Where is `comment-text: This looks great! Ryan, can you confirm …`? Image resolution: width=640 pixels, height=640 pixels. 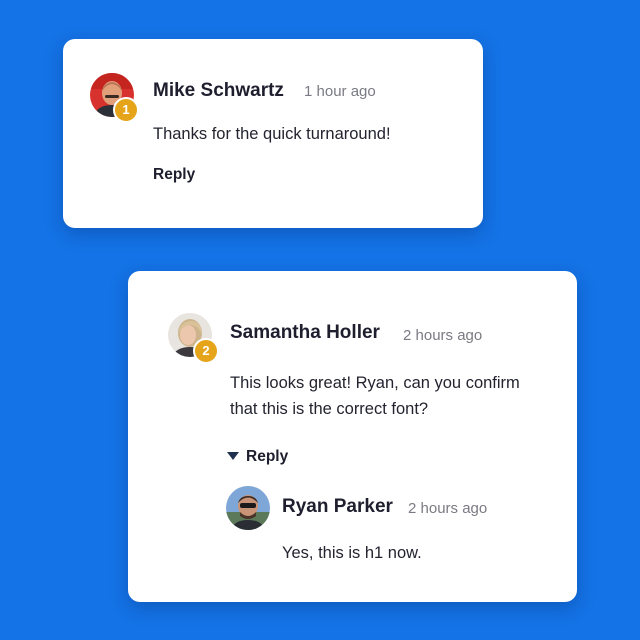
comment-text: This looks great! Ryan, can you confirm … is located at coordinates (375, 396).